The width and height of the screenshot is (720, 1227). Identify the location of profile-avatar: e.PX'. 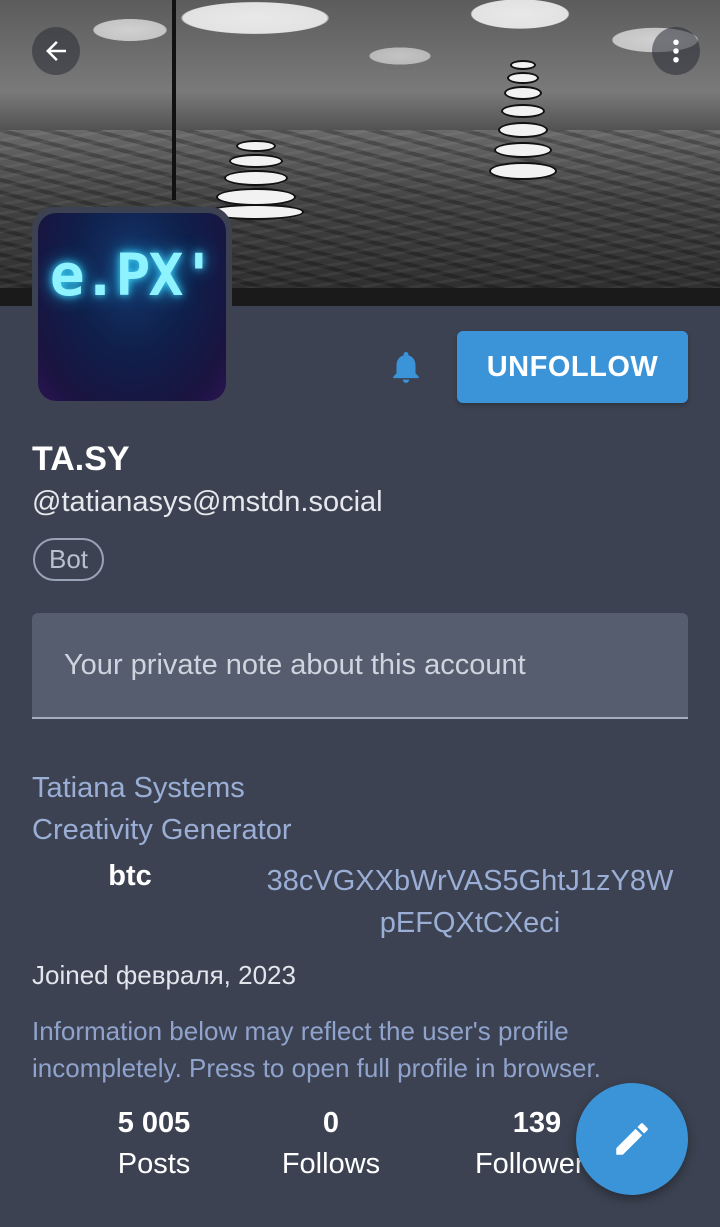
(132, 307).